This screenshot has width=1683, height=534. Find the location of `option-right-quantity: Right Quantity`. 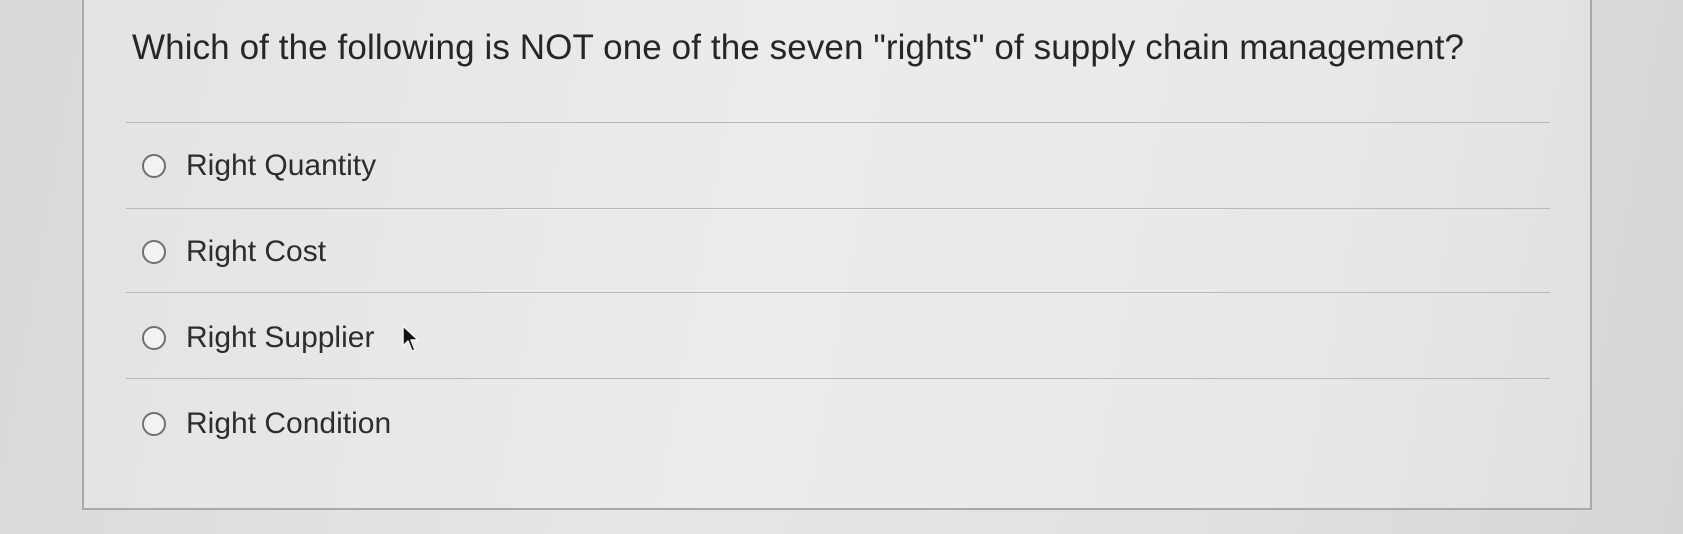

option-right-quantity: Right Quantity is located at coordinates (259, 166).